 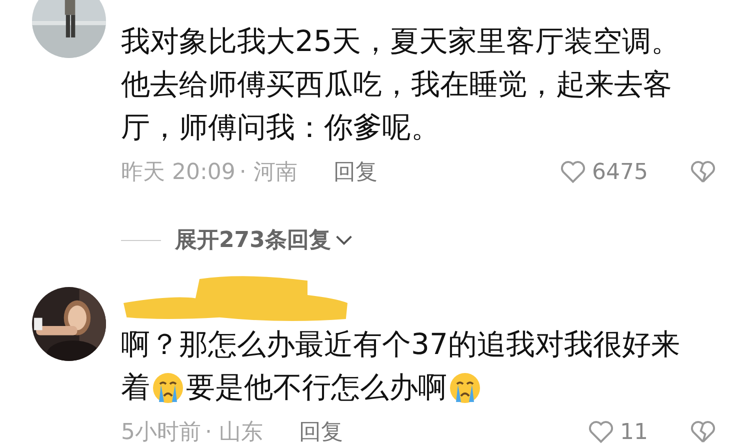 I want to click on location: · 河南, so click(x=268, y=173).